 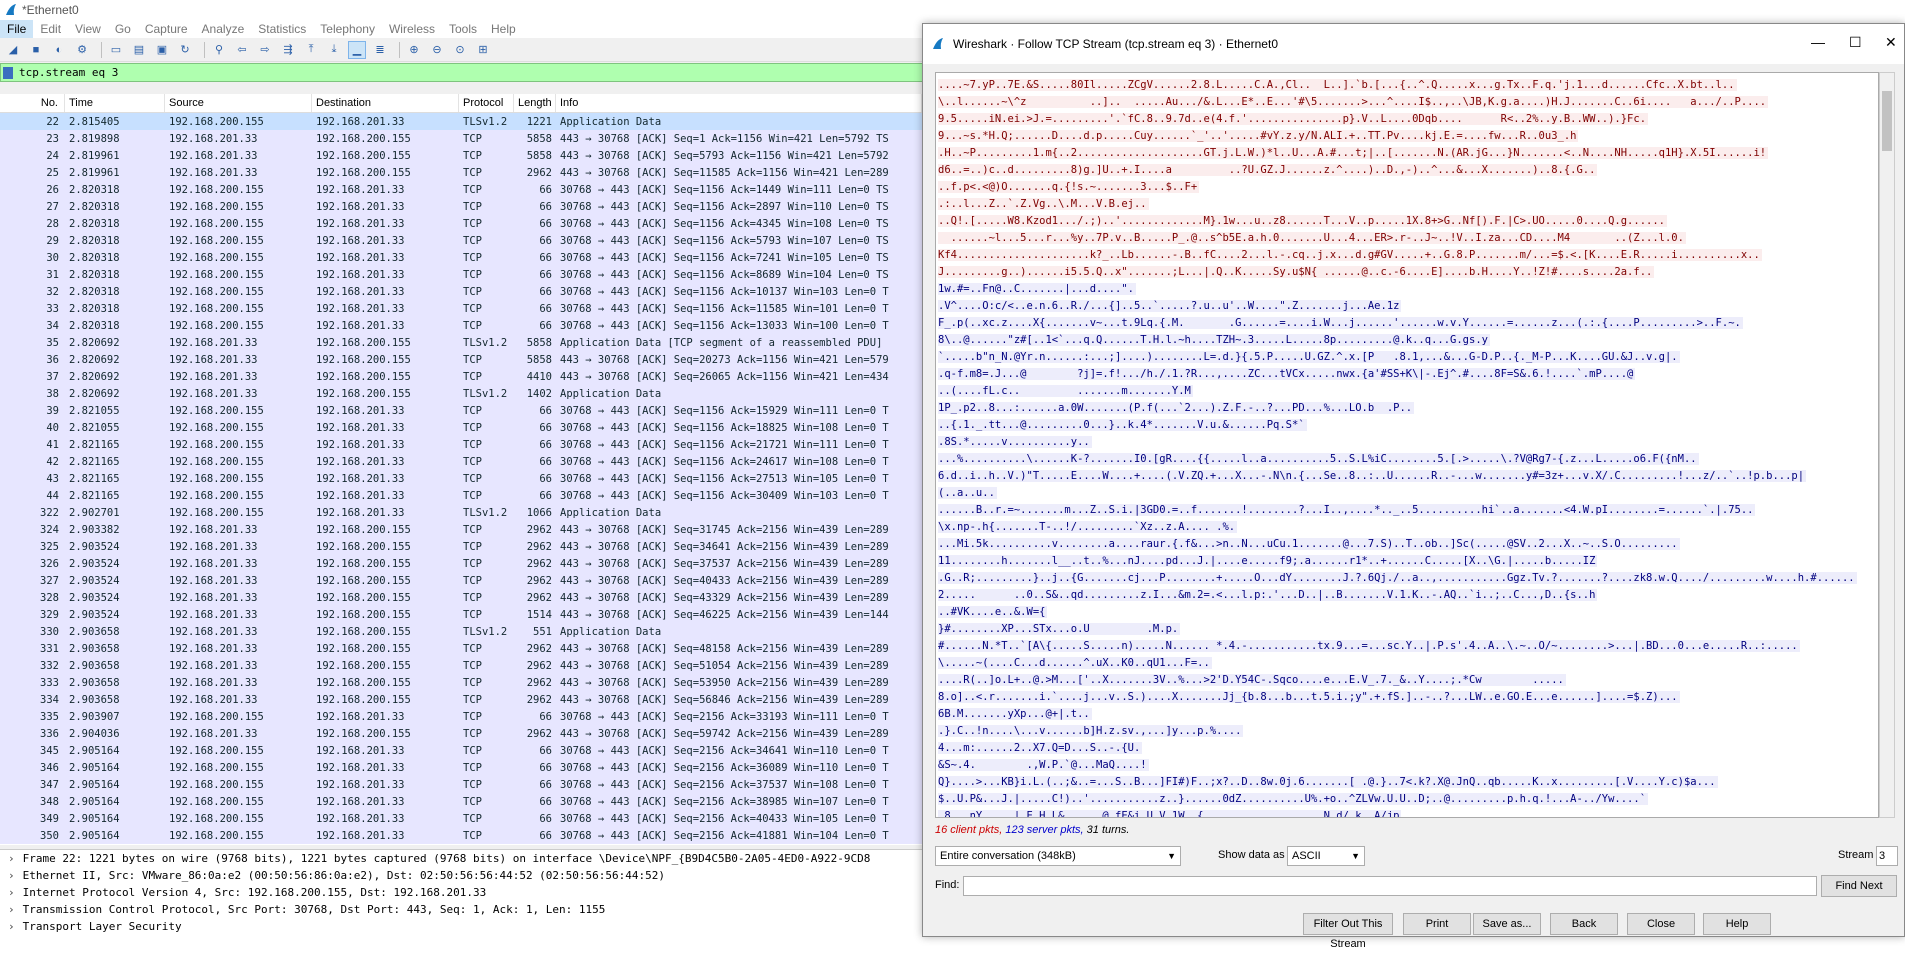 What do you see at coordinates (8, 72) in the screenshot?
I see `bookmark-icon` at bounding box center [8, 72].